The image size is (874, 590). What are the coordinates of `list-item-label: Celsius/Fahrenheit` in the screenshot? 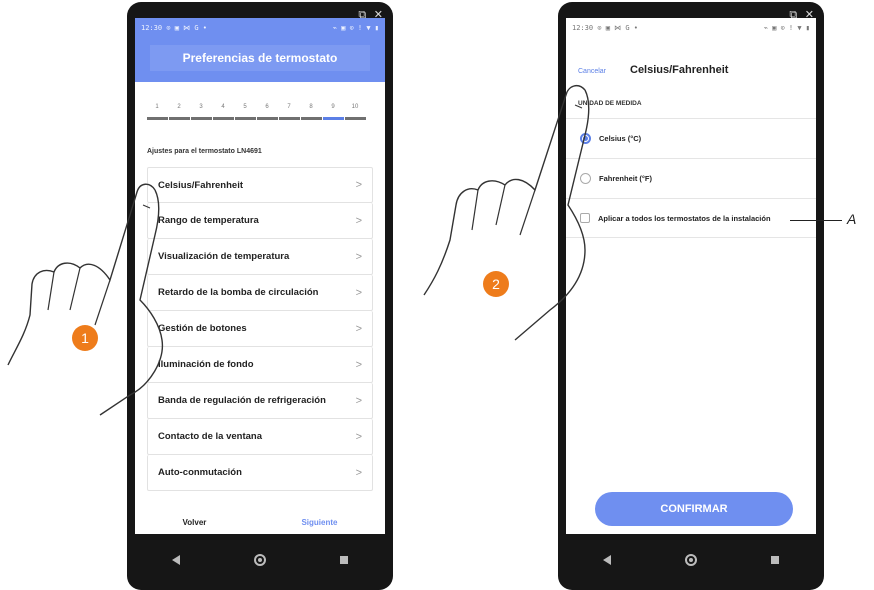 It's located at (200, 185).